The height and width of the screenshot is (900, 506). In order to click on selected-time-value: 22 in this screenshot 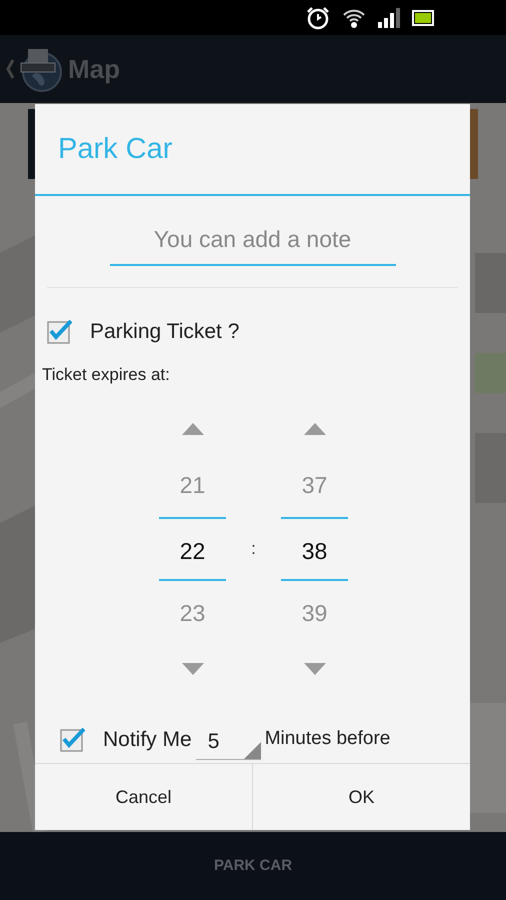, I will do `click(192, 549)`.